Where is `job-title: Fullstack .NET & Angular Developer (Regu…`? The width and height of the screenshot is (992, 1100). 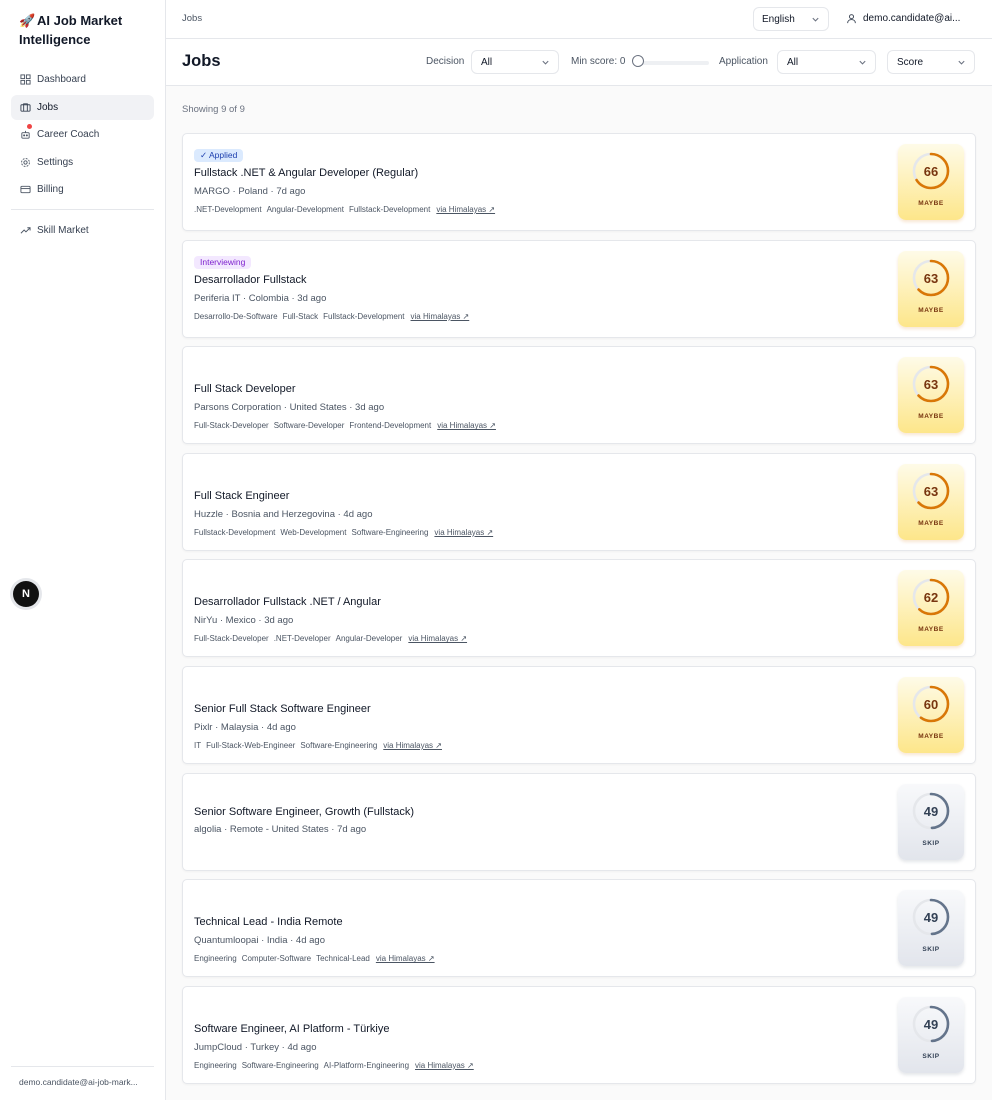 job-title: Fullstack .NET & Angular Developer (Regu… is located at coordinates (306, 173).